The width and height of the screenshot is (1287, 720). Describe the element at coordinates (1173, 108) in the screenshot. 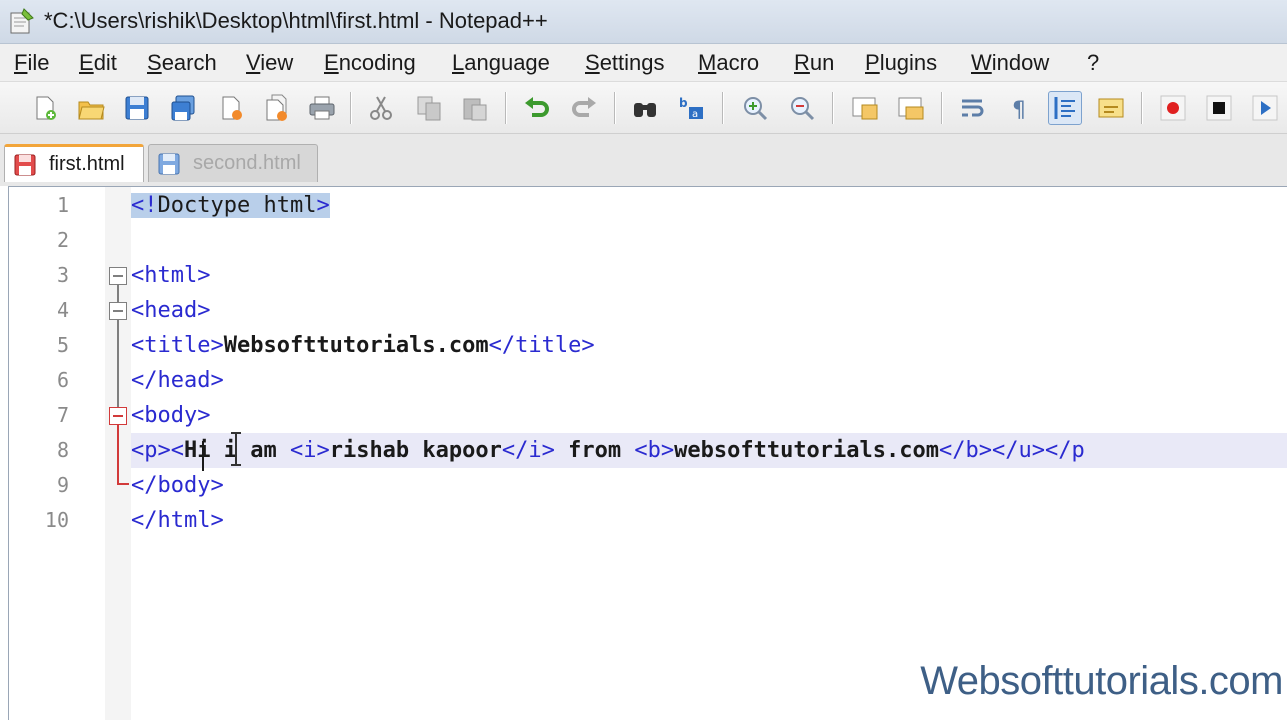

I see `record-macro-button` at that location.